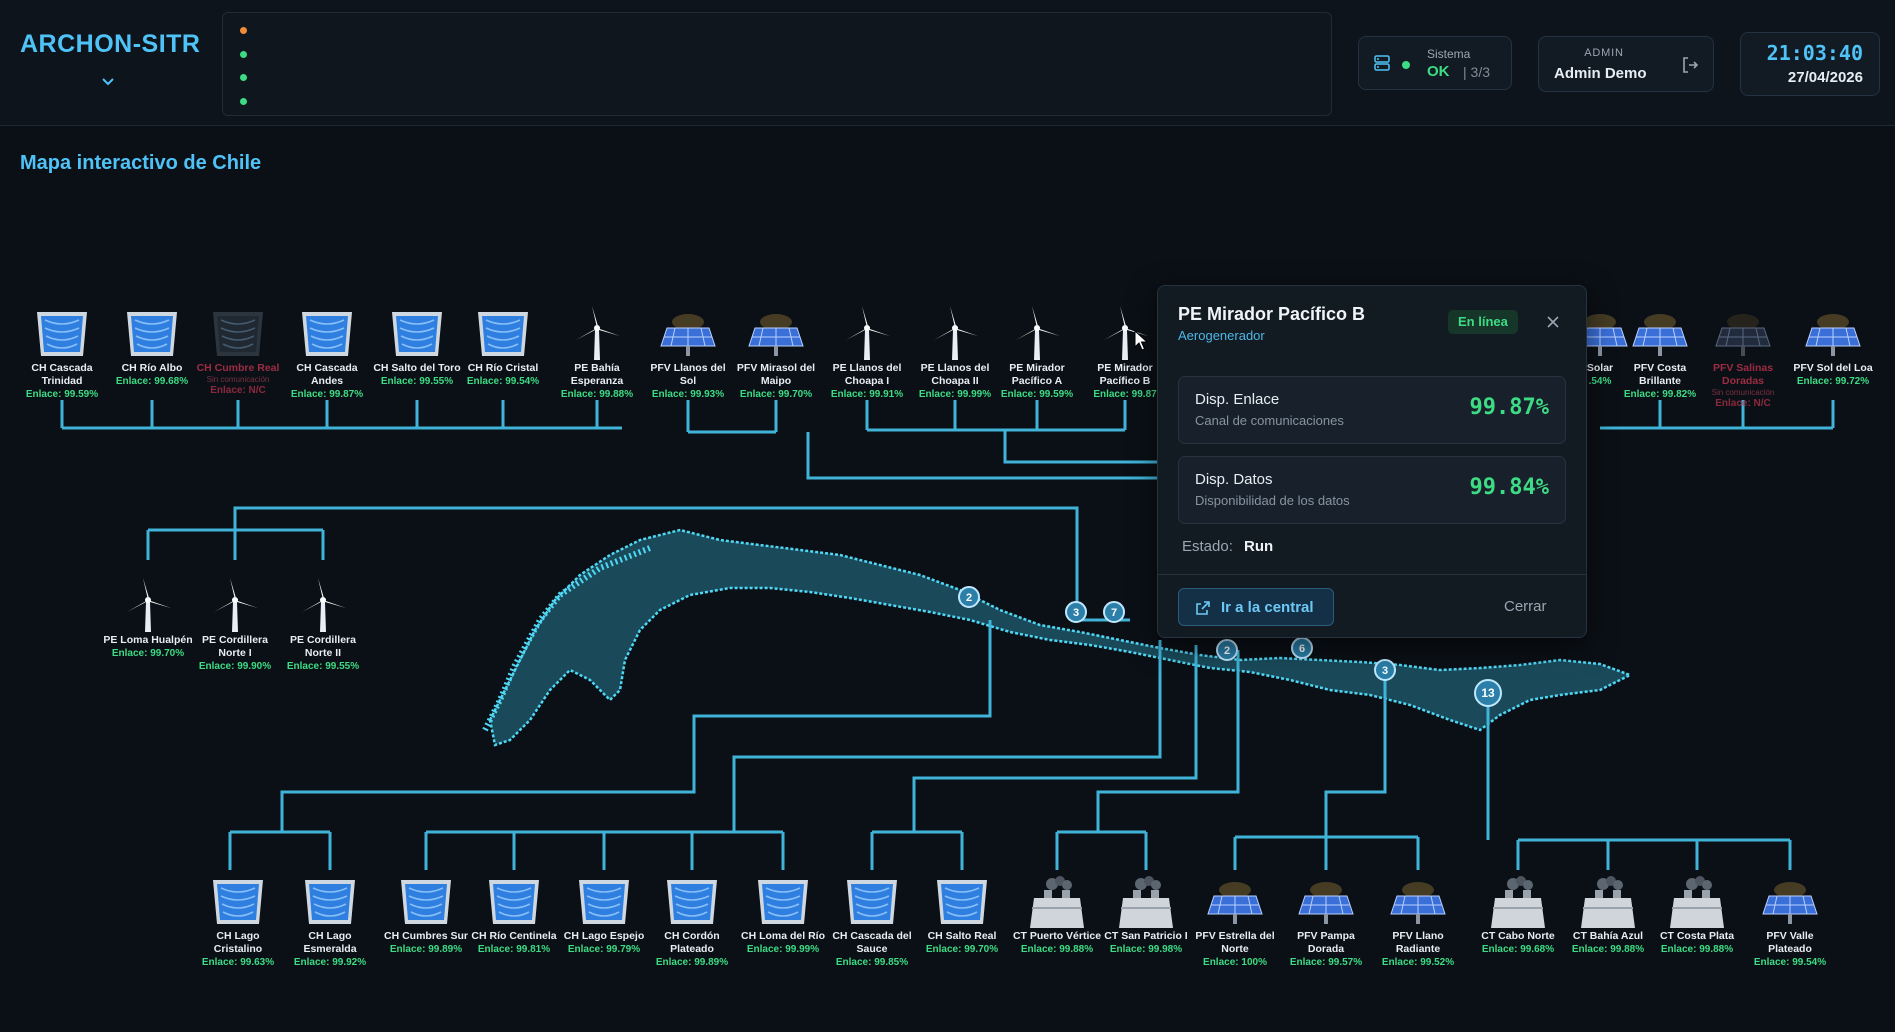 This screenshot has width=1895, height=1032. What do you see at coordinates (327, 353) in the screenshot?
I see `station-node: CH Cascada Andes Enlace: 99.87%` at bounding box center [327, 353].